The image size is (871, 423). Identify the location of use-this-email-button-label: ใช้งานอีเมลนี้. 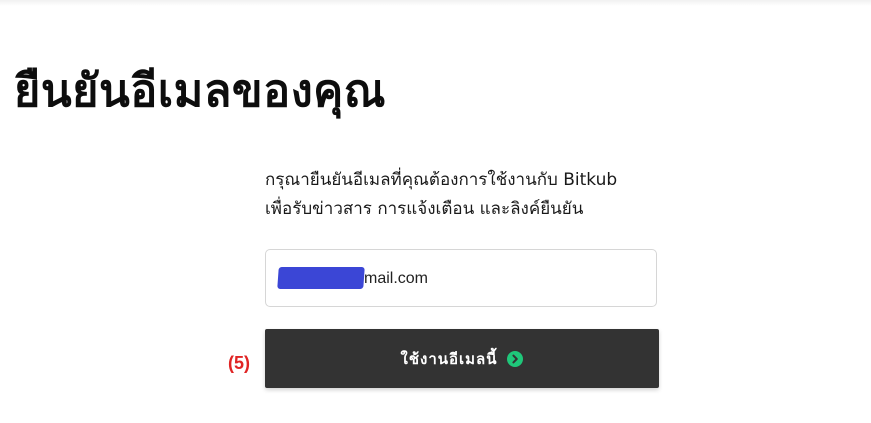
(449, 359).